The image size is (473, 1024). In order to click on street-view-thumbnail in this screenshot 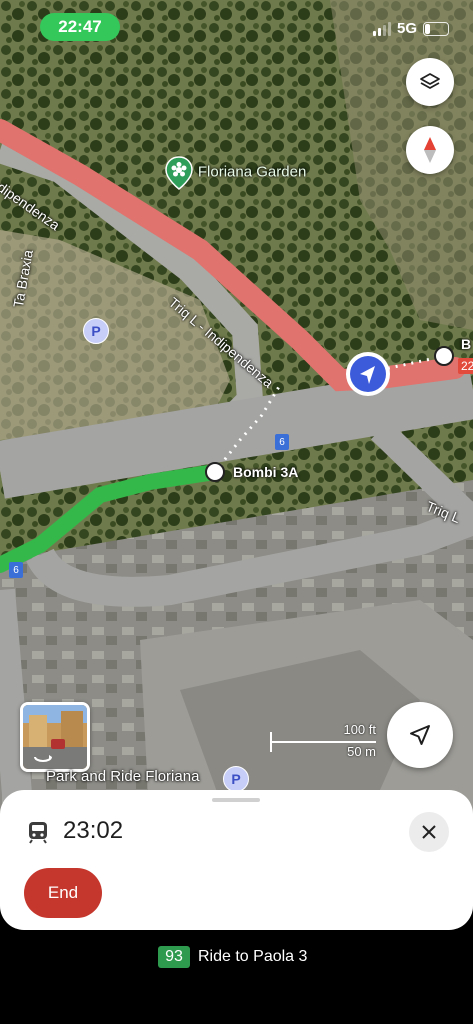, I will do `click(55, 737)`.